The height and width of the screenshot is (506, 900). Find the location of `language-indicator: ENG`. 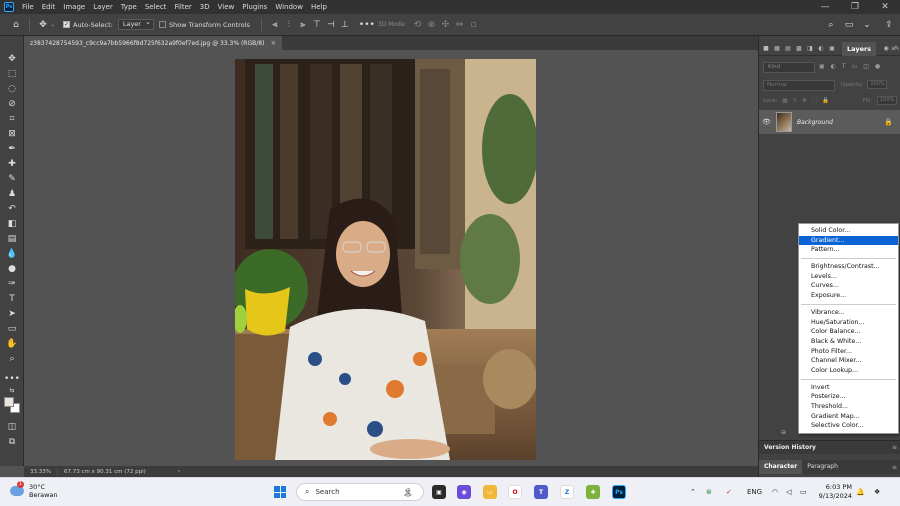

language-indicator: ENG is located at coordinates (754, 492).